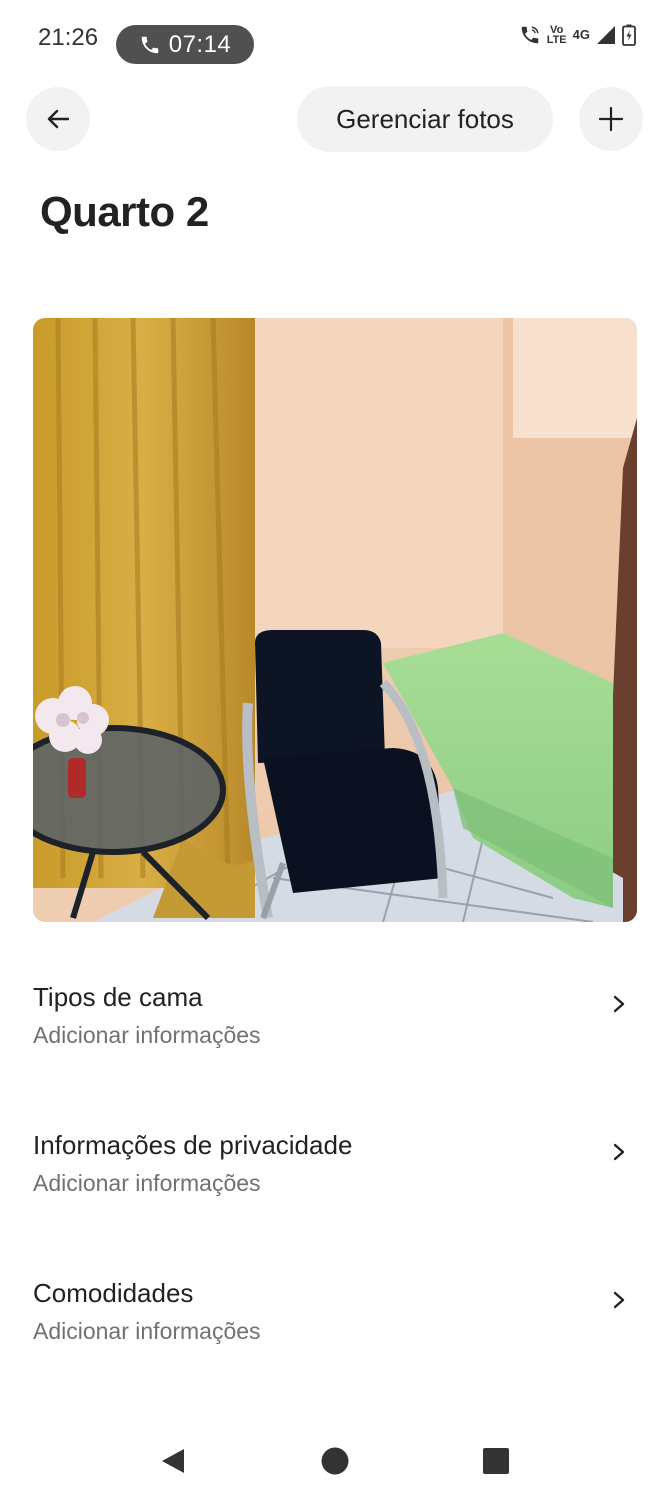 This screenshot has width=670, height=1500. I want to click on add-photo-button, so click(611, 119).